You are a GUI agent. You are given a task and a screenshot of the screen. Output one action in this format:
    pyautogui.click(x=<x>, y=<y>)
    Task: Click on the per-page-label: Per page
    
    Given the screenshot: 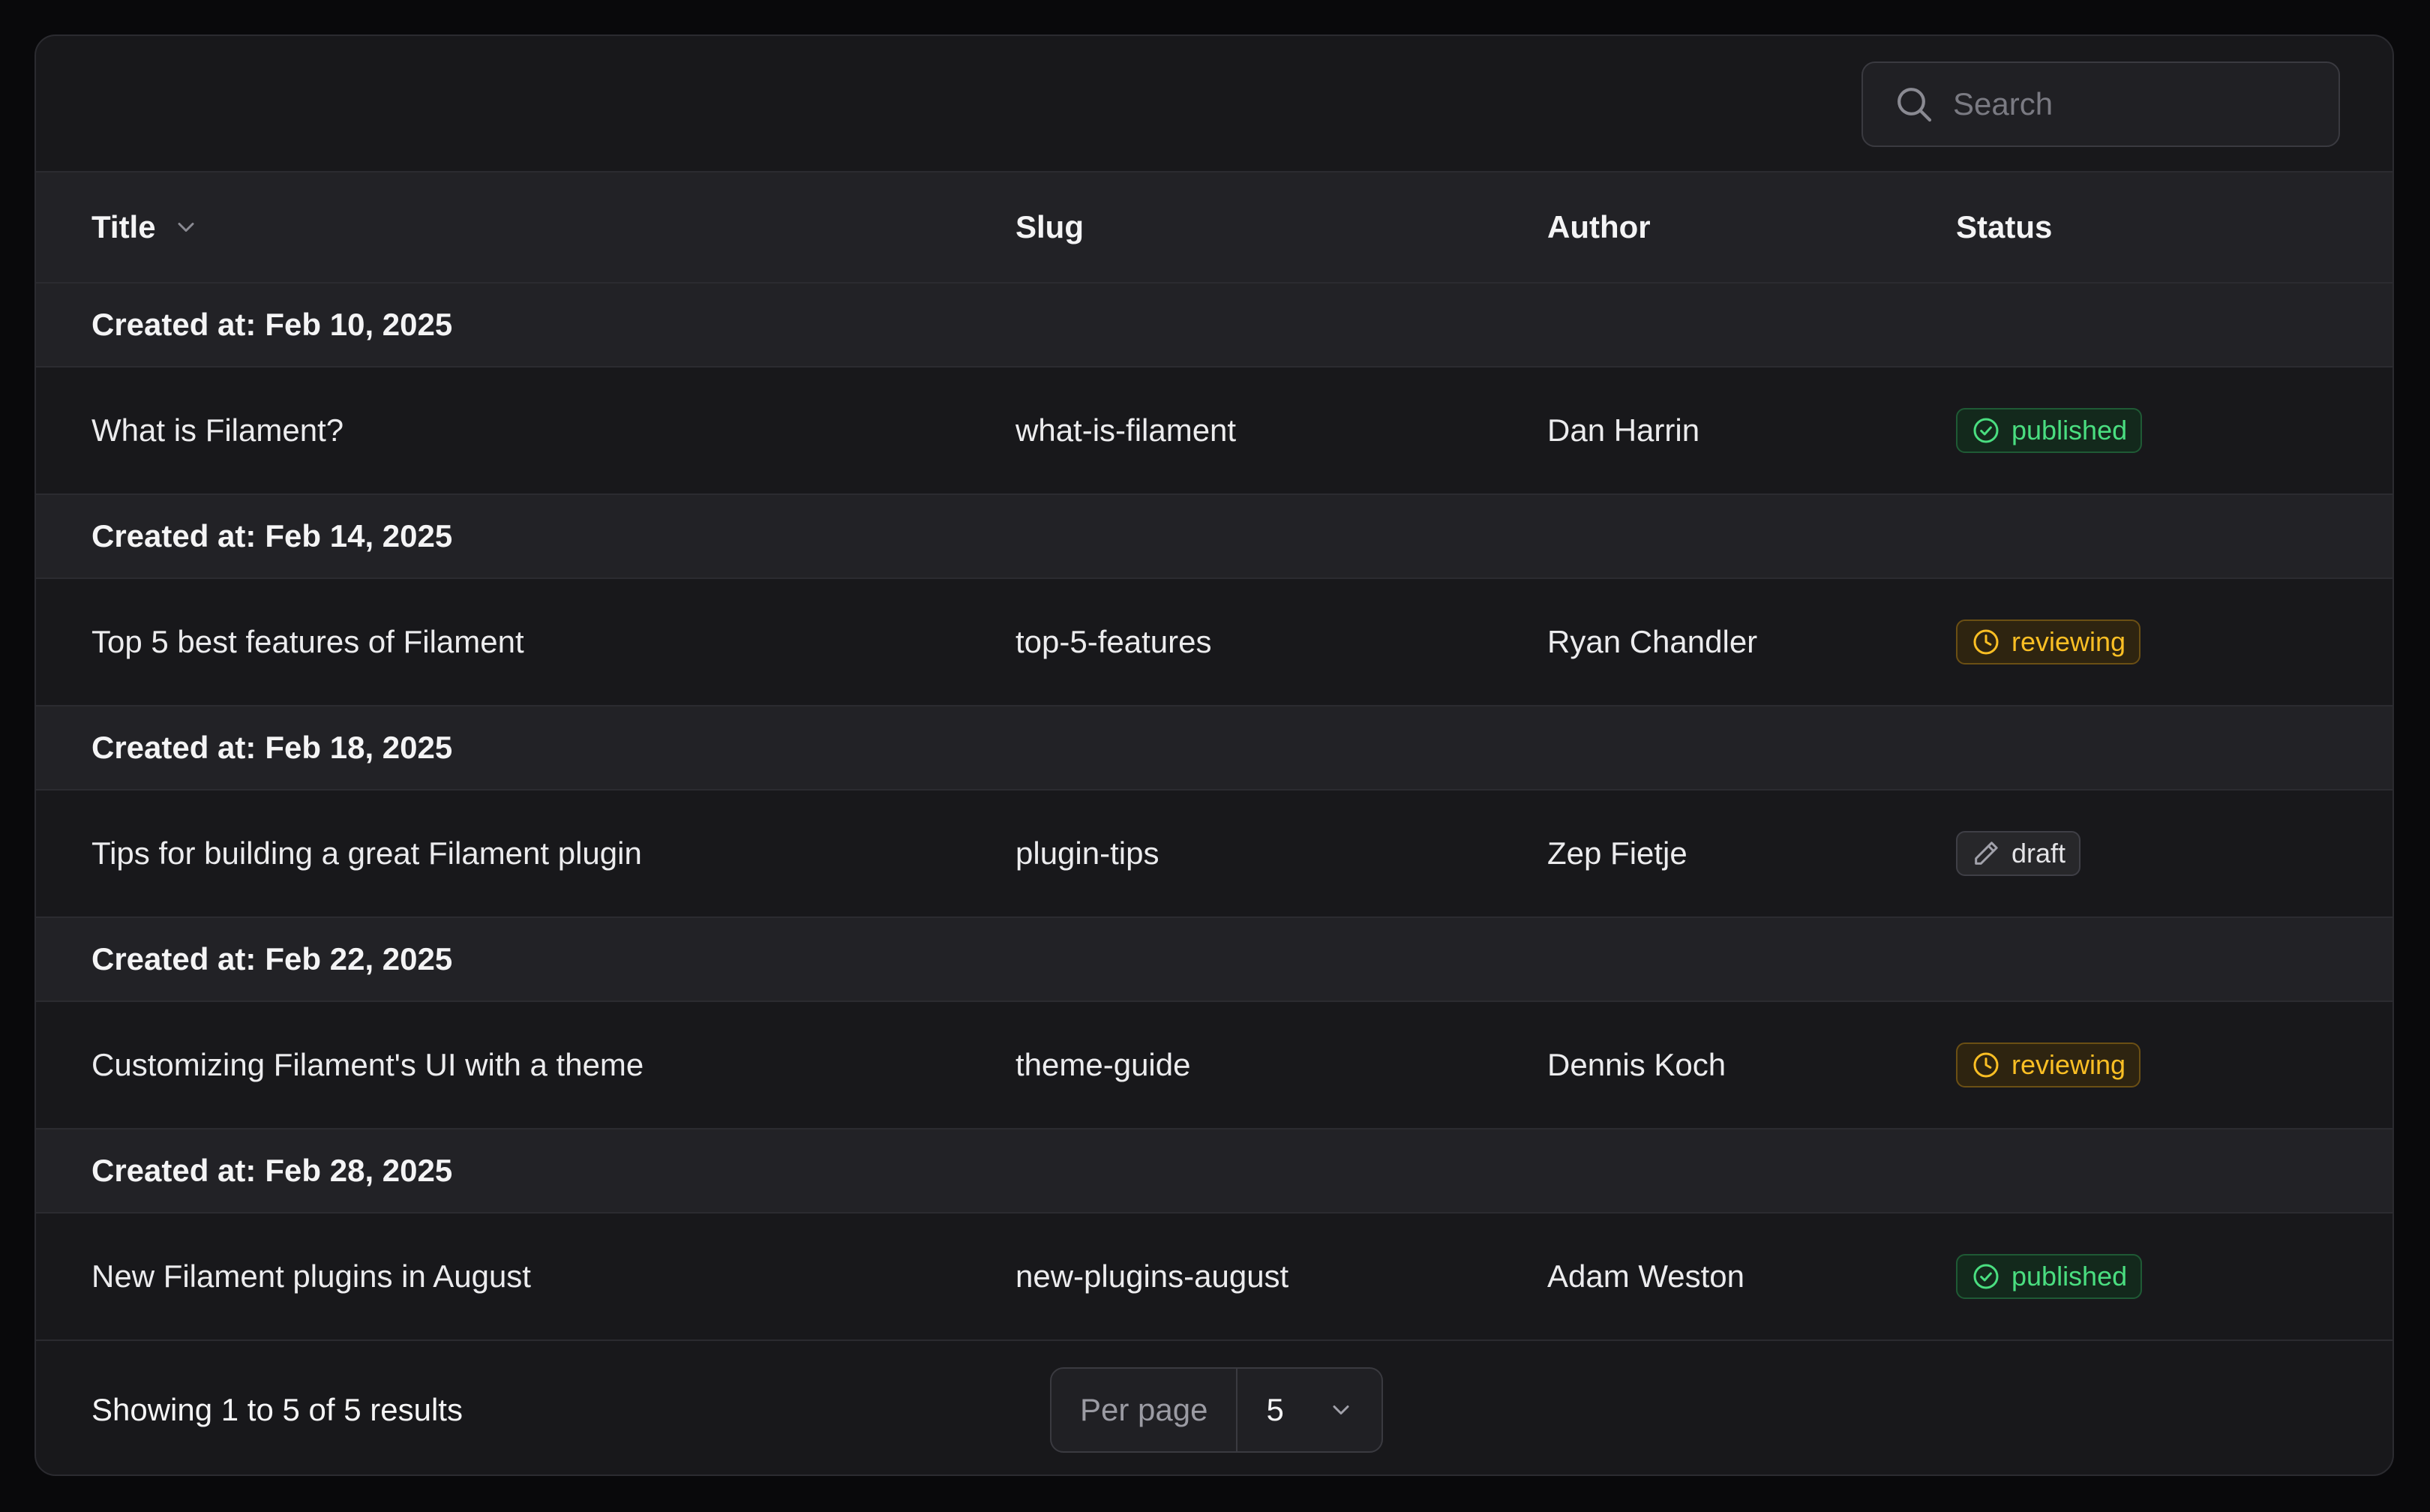 What is the action you would take?
    pyautogui.click(x=1145, y=1410)
    